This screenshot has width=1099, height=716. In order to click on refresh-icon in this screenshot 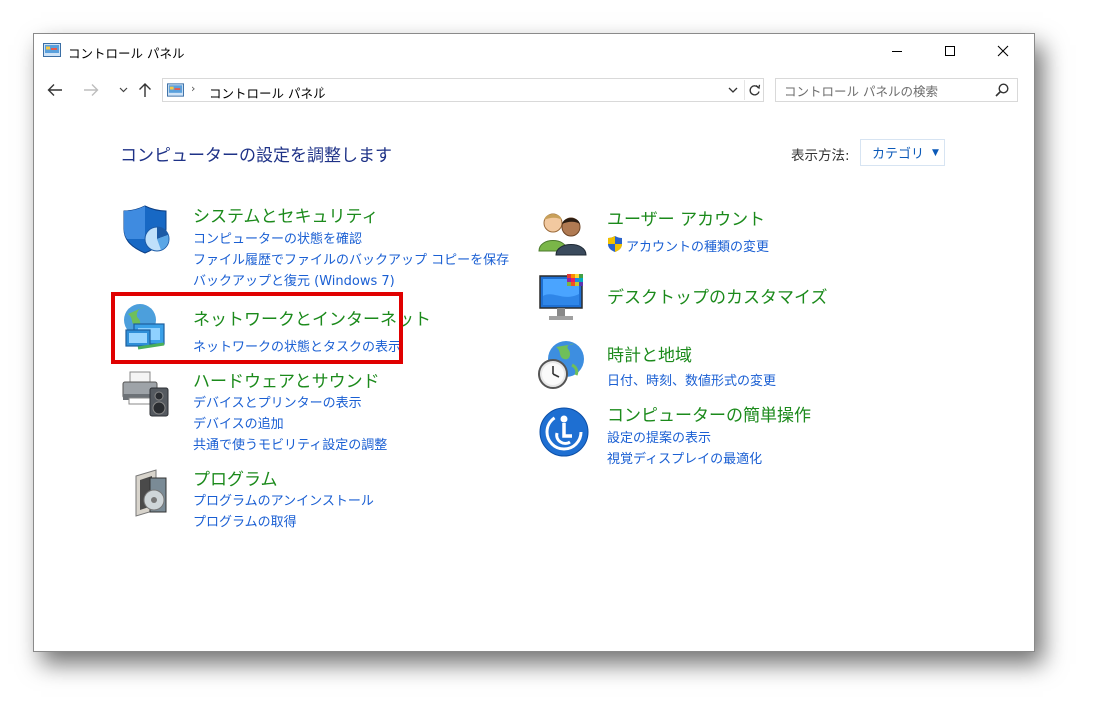, I will do `click(754, 89)`.